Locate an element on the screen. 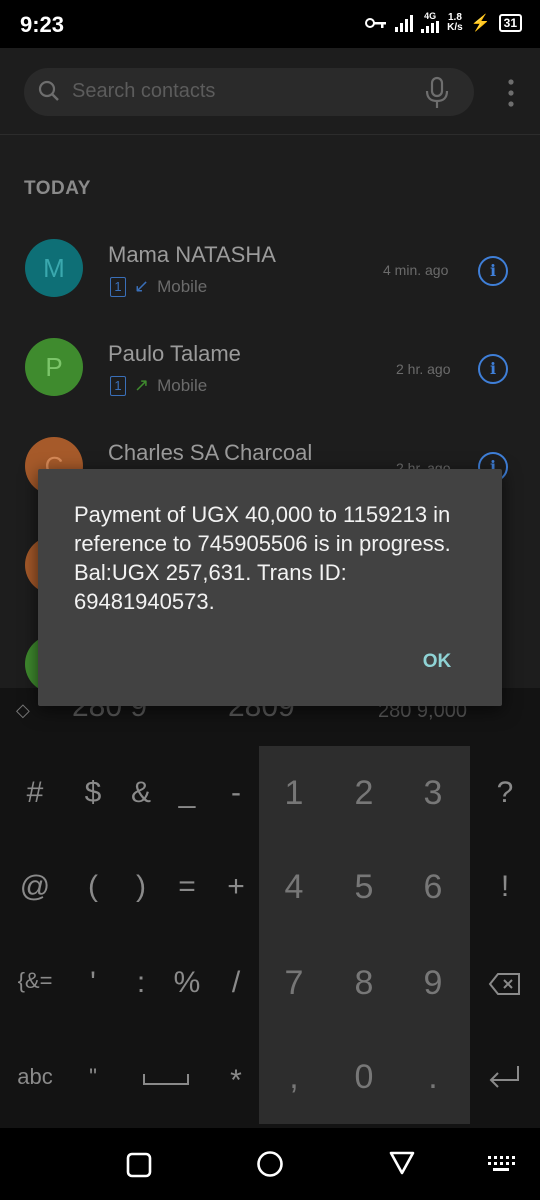 This screenshot has height=1200, width=540. backspace-icon is located at coordinates (505, 984).